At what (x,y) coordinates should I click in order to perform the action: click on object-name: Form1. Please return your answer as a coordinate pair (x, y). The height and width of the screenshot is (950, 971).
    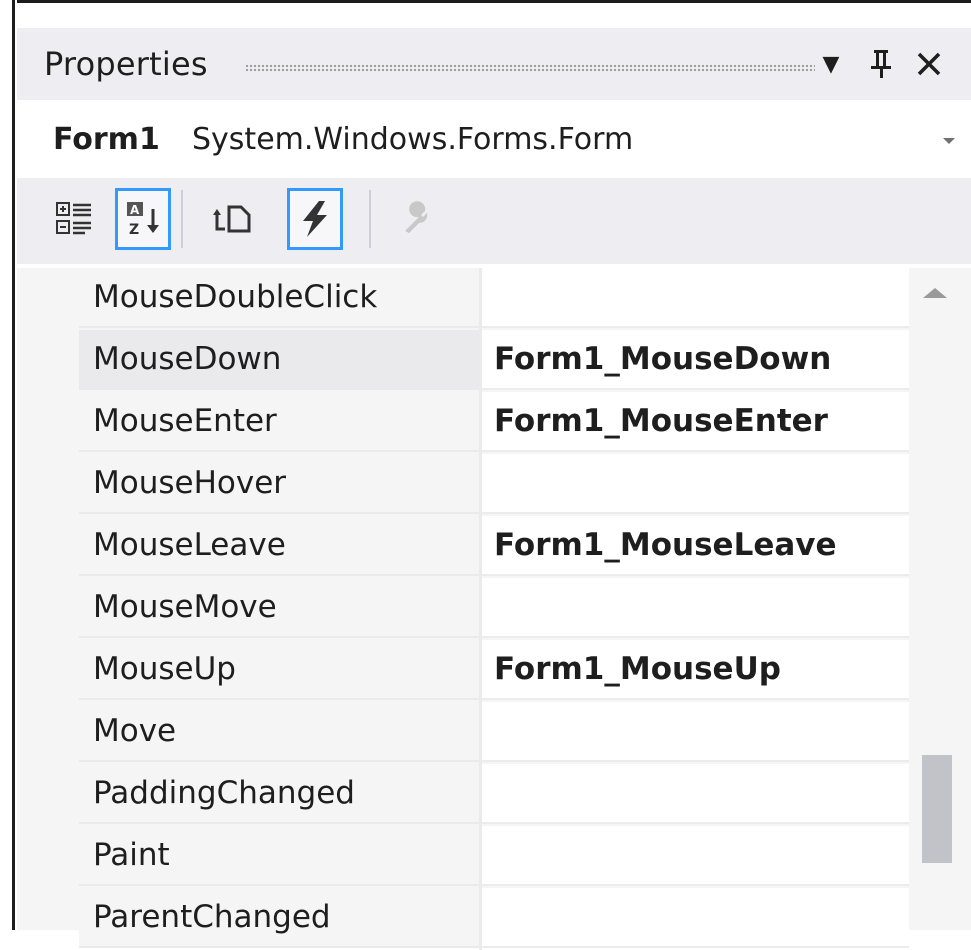
    Looking at the image, I should click on (106, 139).